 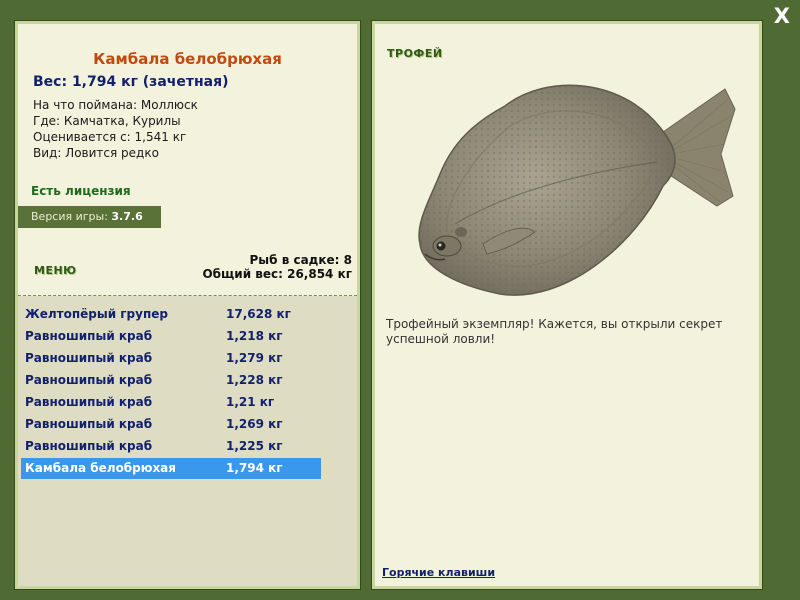 I want to click on catch-row: Равношипый краб 1,218 кг, so click(x=171, y=336).